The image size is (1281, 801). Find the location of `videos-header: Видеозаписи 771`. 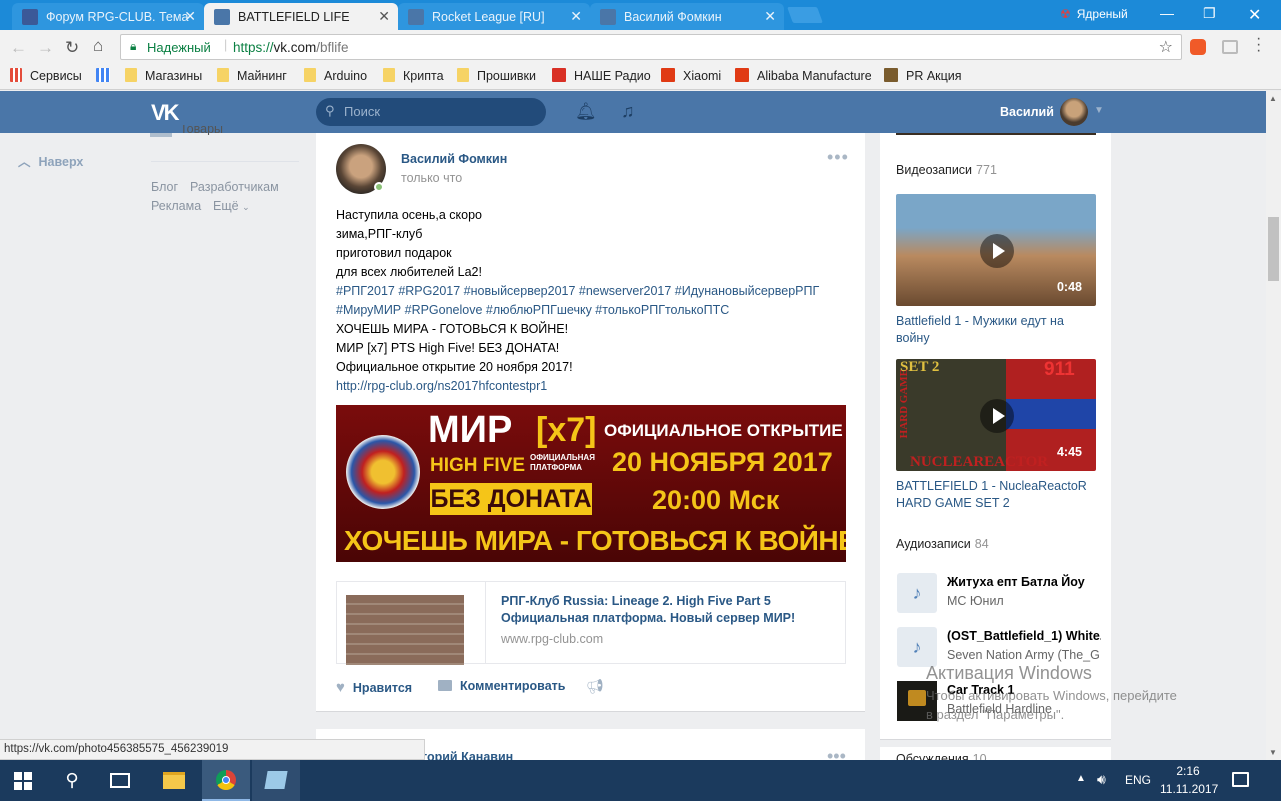

videos-header: Видеозаписи 771 is located at coordinates (946, 170).